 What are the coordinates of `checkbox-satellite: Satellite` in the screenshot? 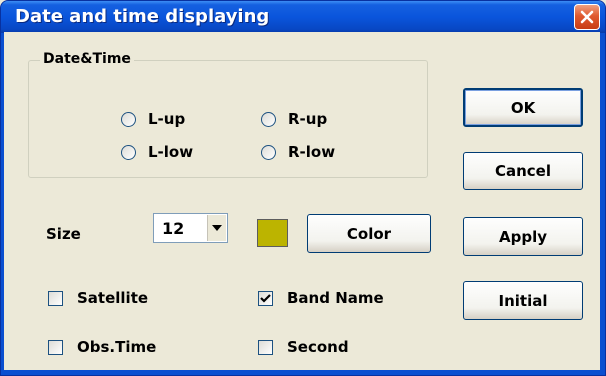 It's located at (98, 298).